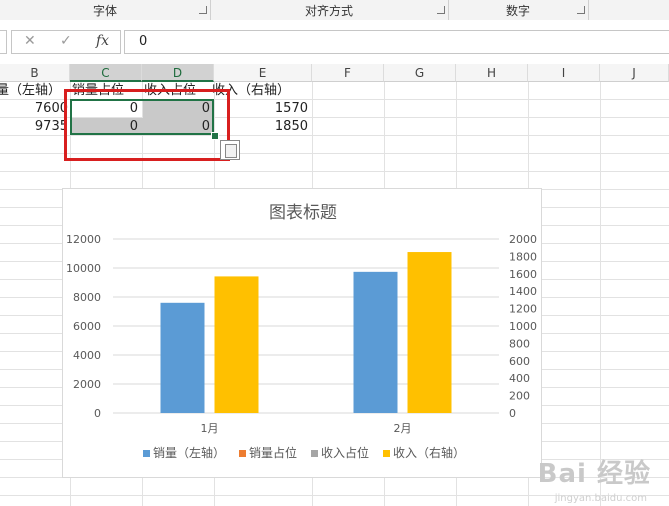  I want to click on y-left-tick-label: 2000, so click(87, 384).